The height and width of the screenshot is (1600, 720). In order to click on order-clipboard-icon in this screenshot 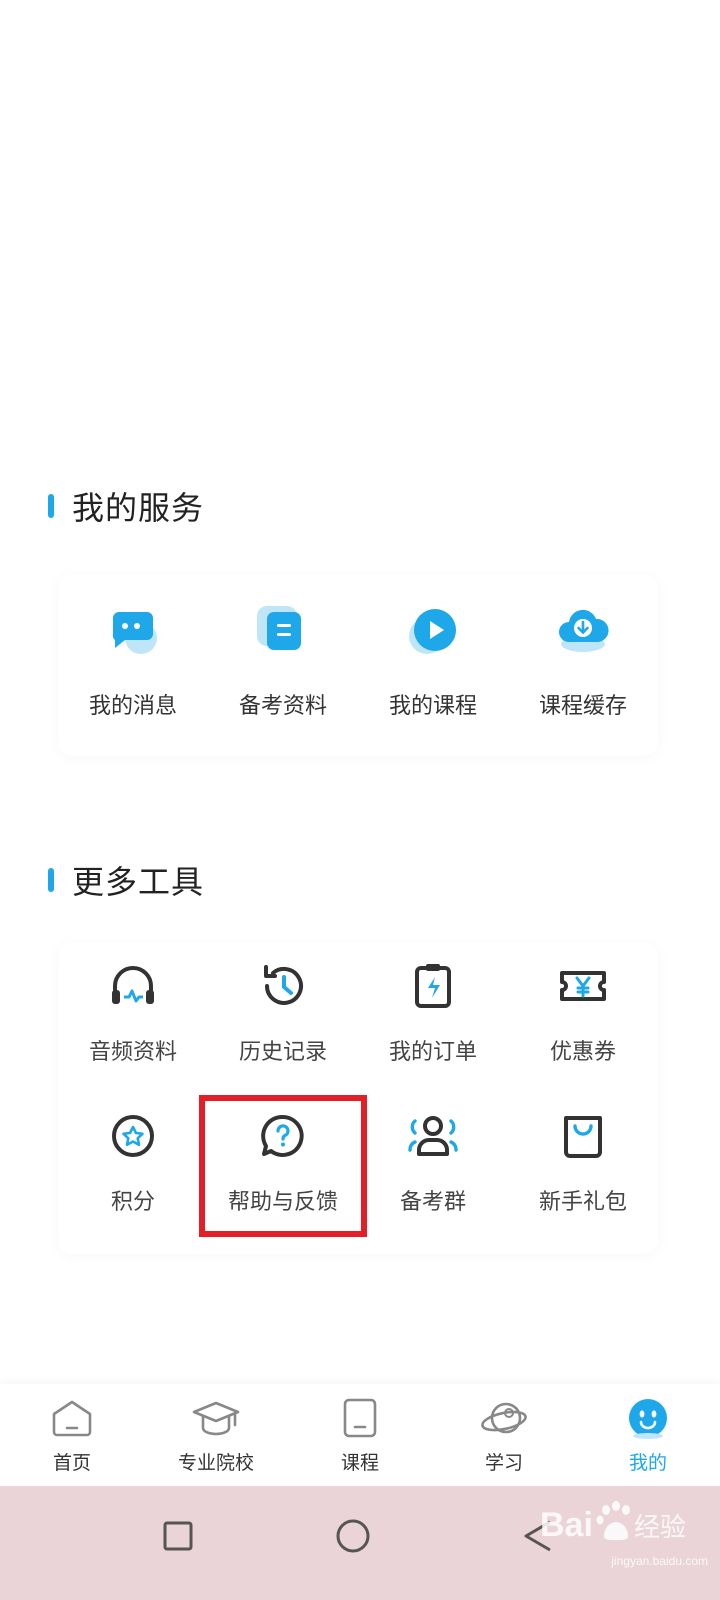, I will do `click(433, 986)`.